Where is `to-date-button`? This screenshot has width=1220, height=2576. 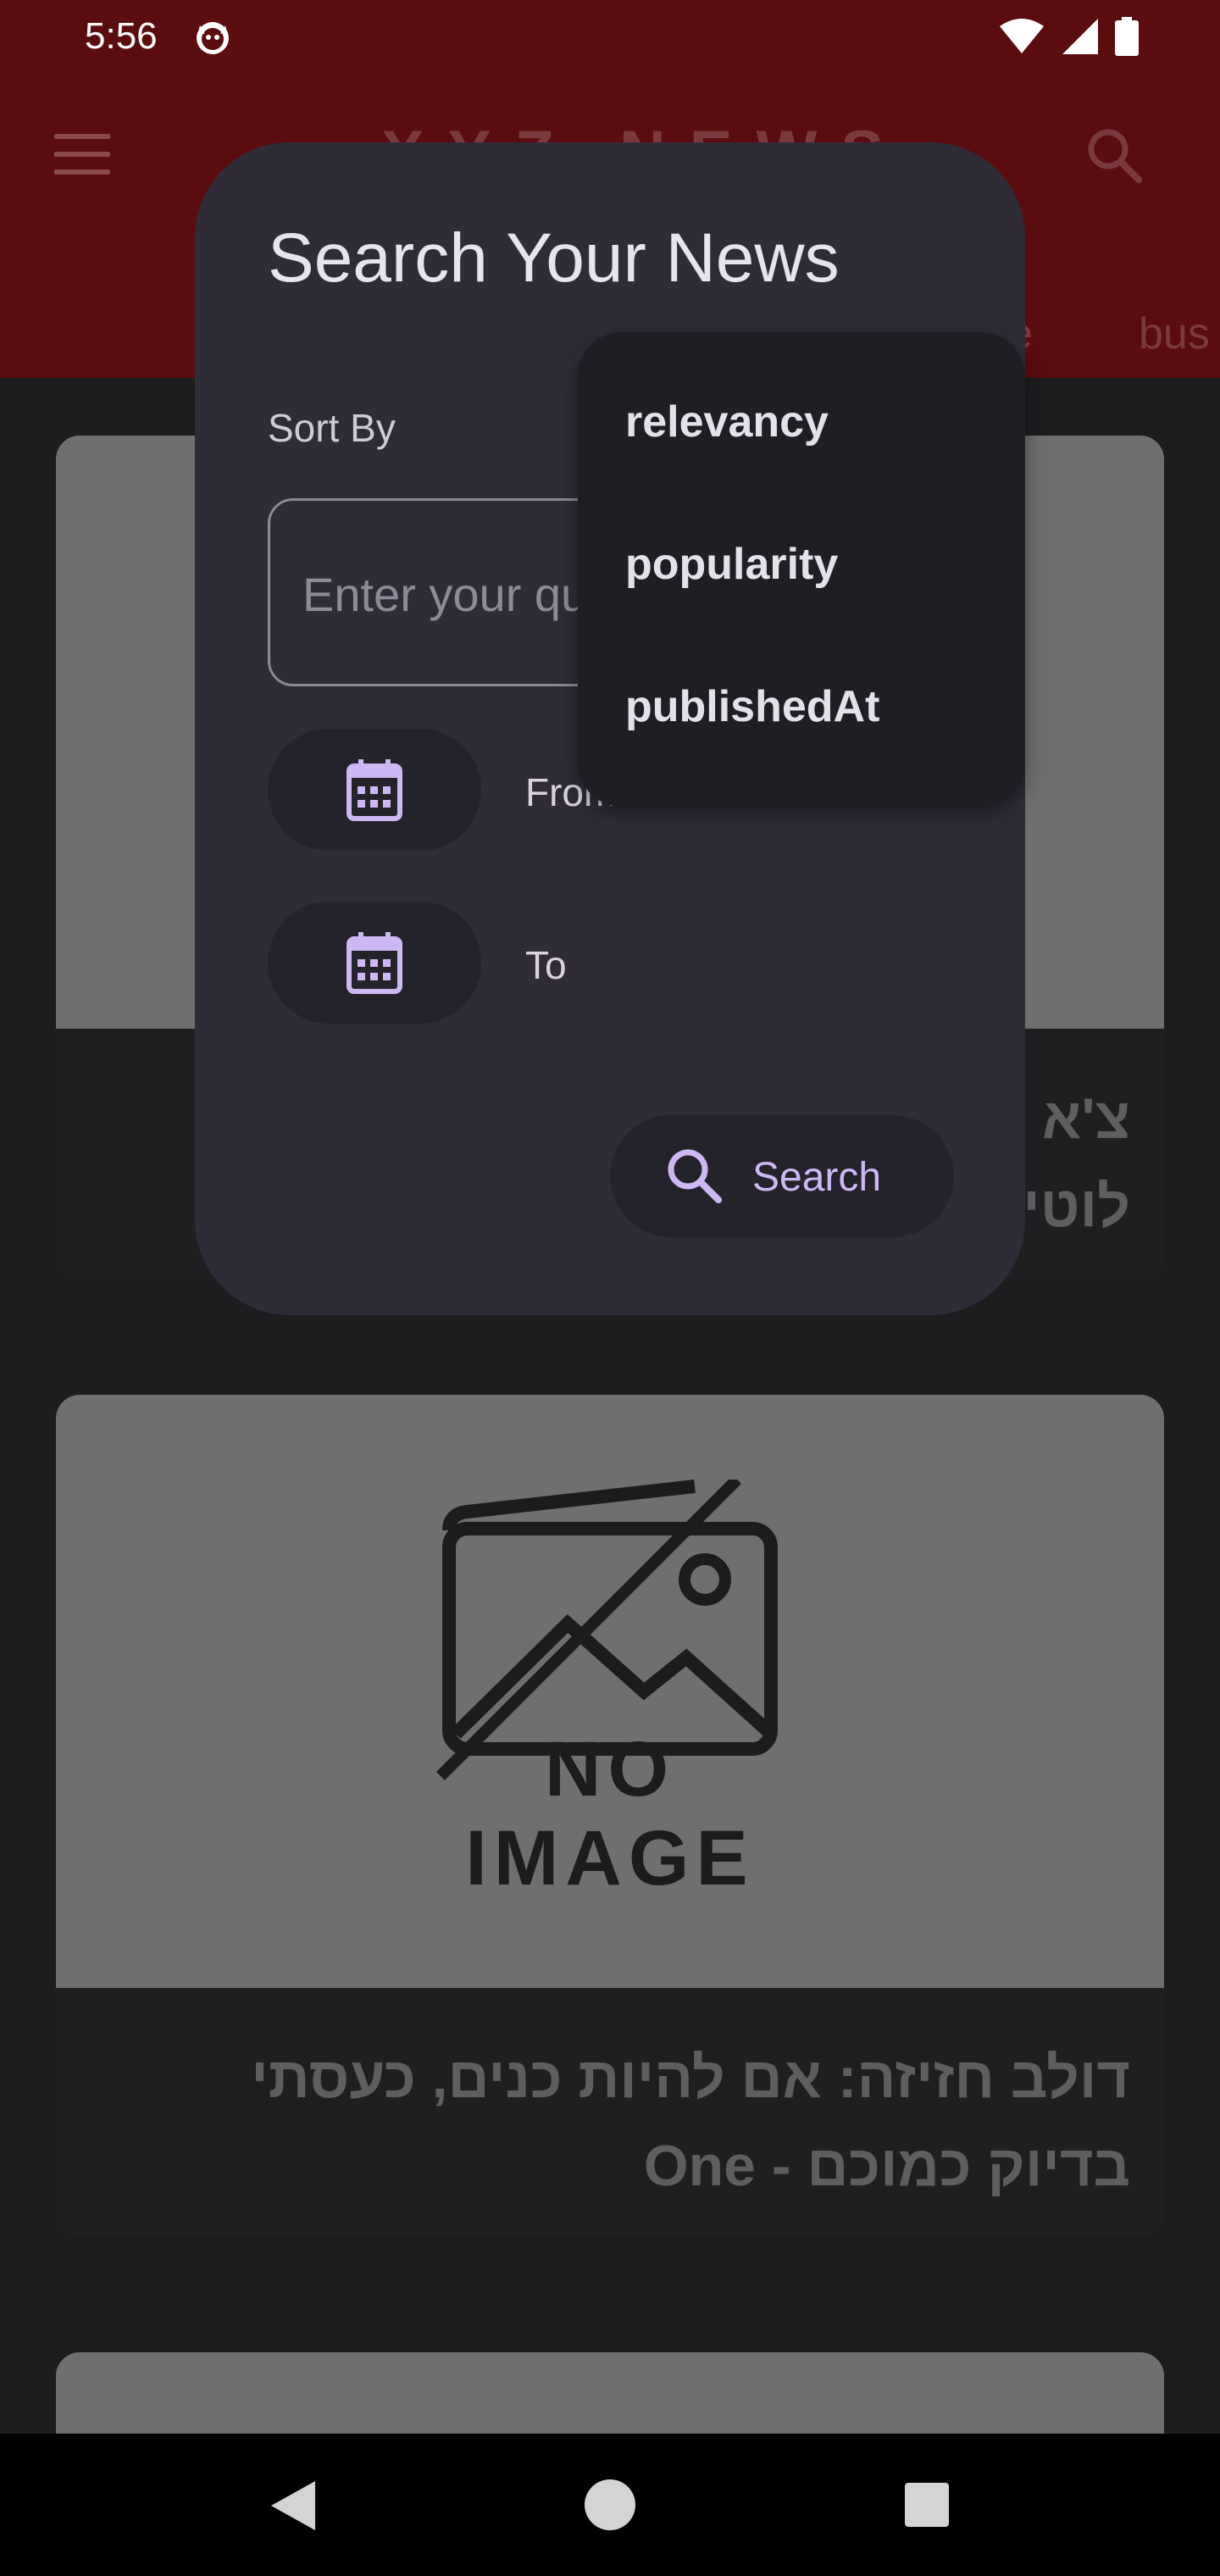
to-date-button is located at coordinates (374, 963).